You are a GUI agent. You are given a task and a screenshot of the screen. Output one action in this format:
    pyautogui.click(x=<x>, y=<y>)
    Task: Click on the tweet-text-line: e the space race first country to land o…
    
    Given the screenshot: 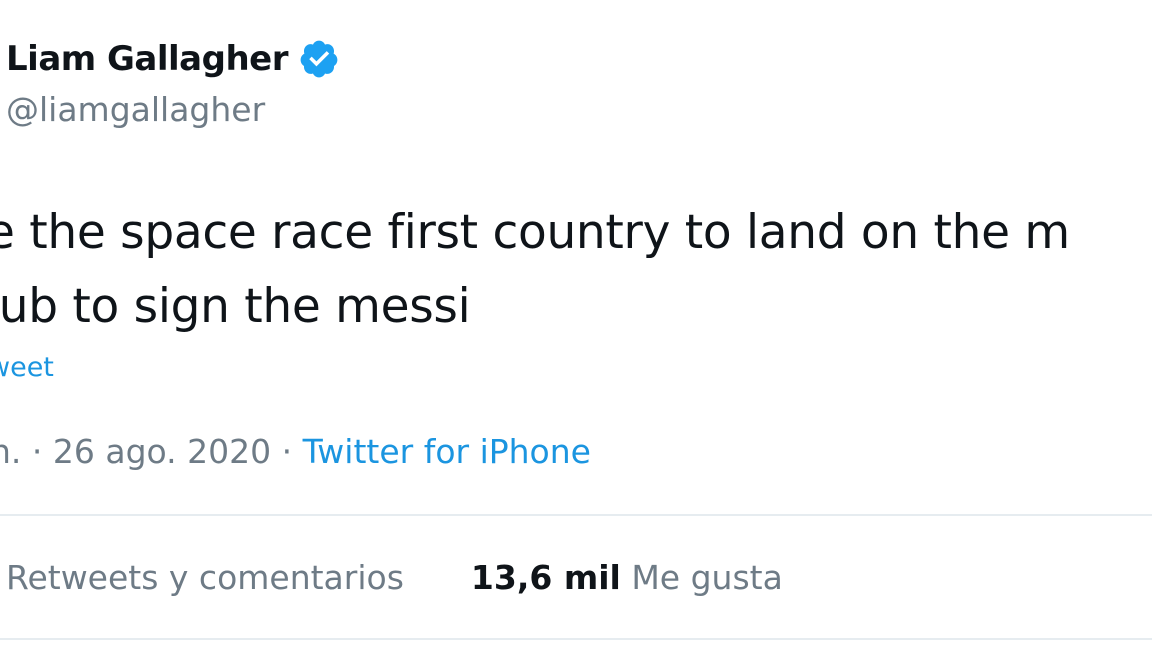 What is the action you would take?
    pyautogui.click(x=535, y=232)
    